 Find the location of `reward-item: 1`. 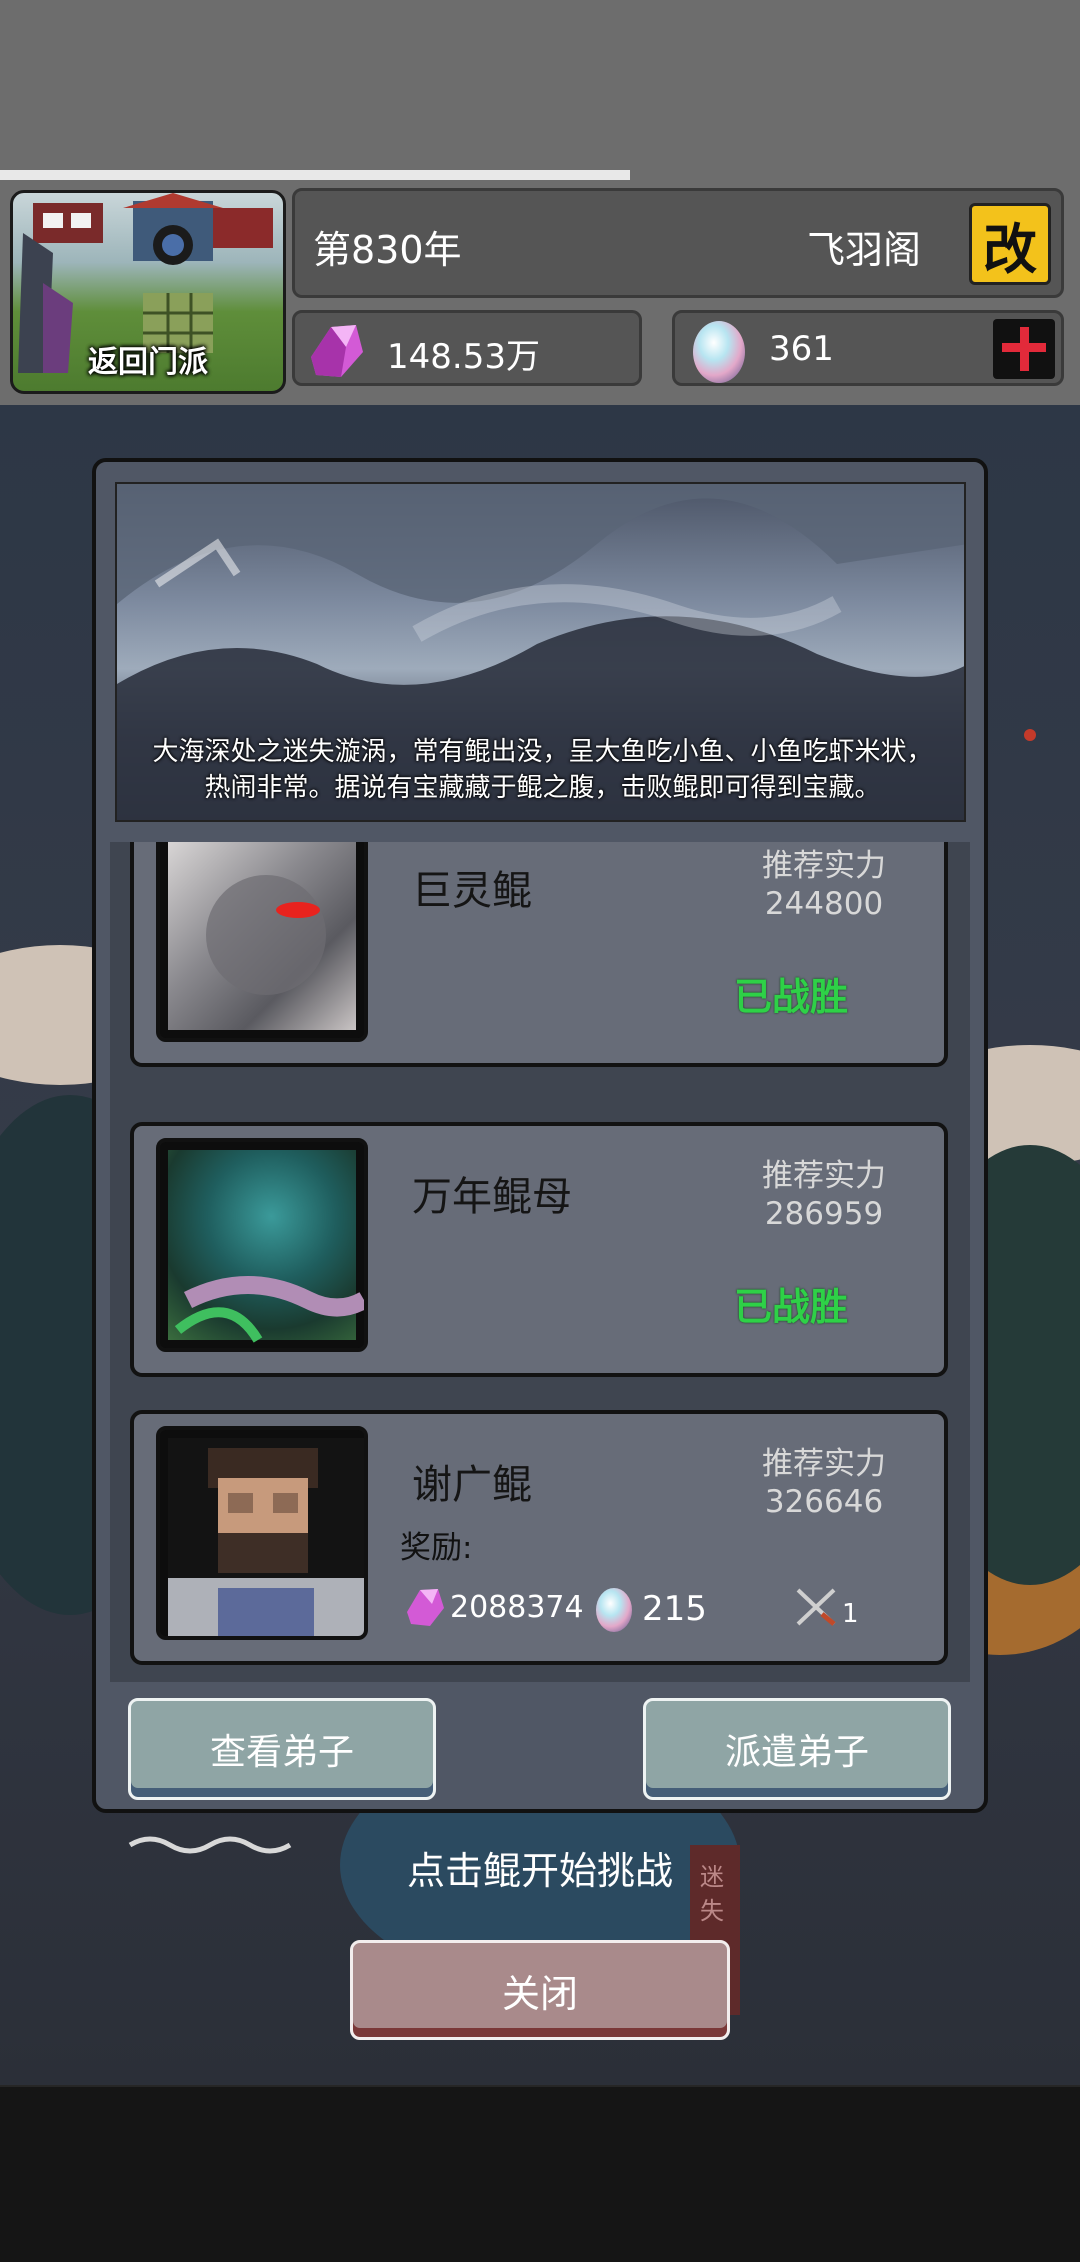

reward-item: 1 is located at coordinates (825, 1607).